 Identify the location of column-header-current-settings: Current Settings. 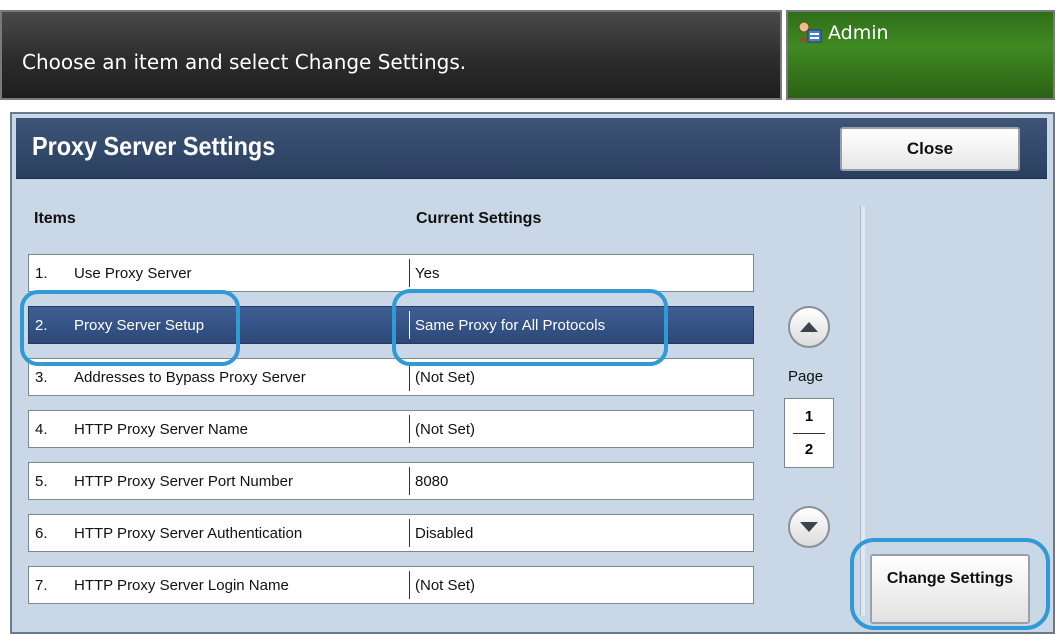
(479, 218).